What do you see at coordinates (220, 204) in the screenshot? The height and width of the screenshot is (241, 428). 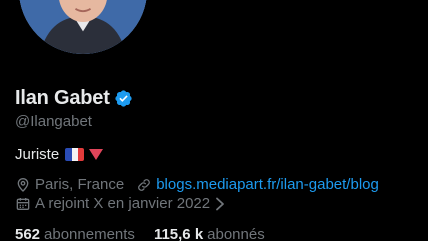 I see `chevron-right-icon` at bounding box center [220, 204].